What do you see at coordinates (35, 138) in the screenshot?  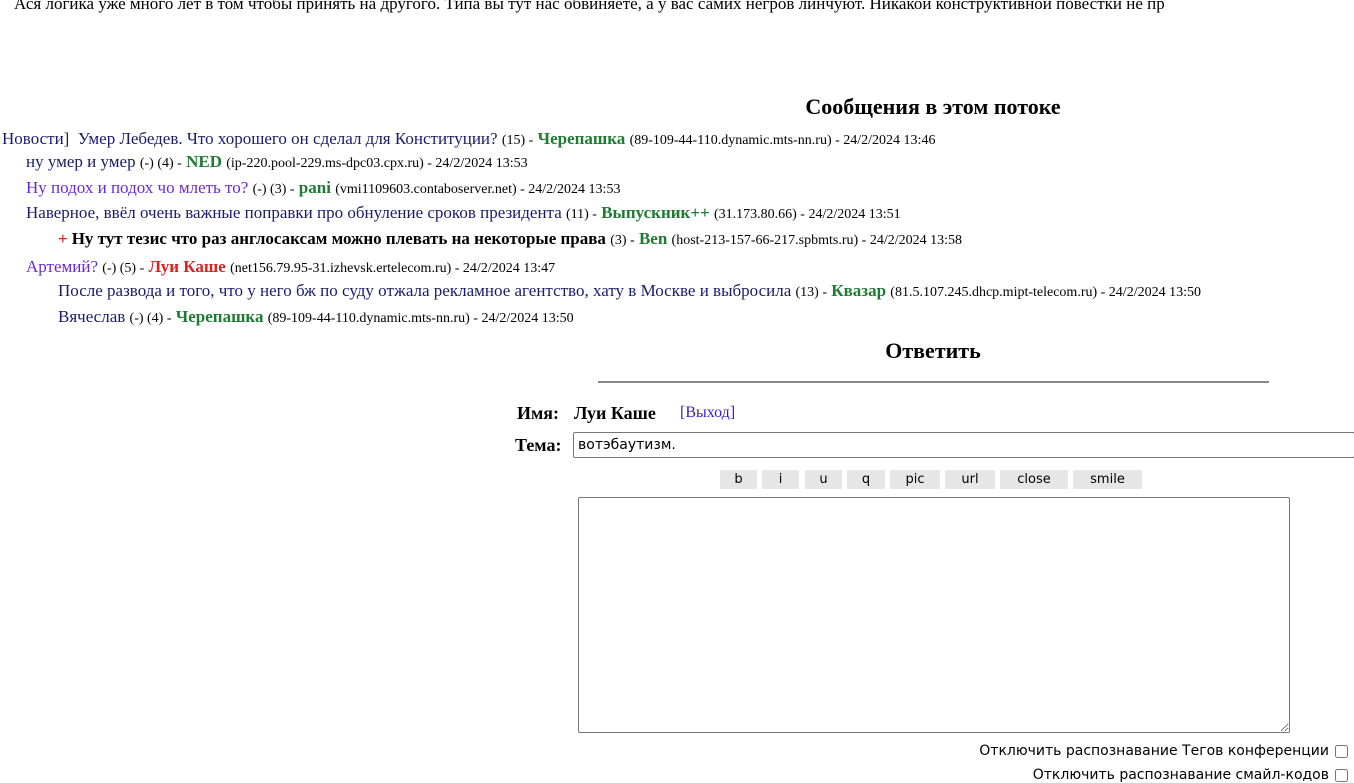 I see `thread-section-link: Новости]` at bounding box center [35, 138].